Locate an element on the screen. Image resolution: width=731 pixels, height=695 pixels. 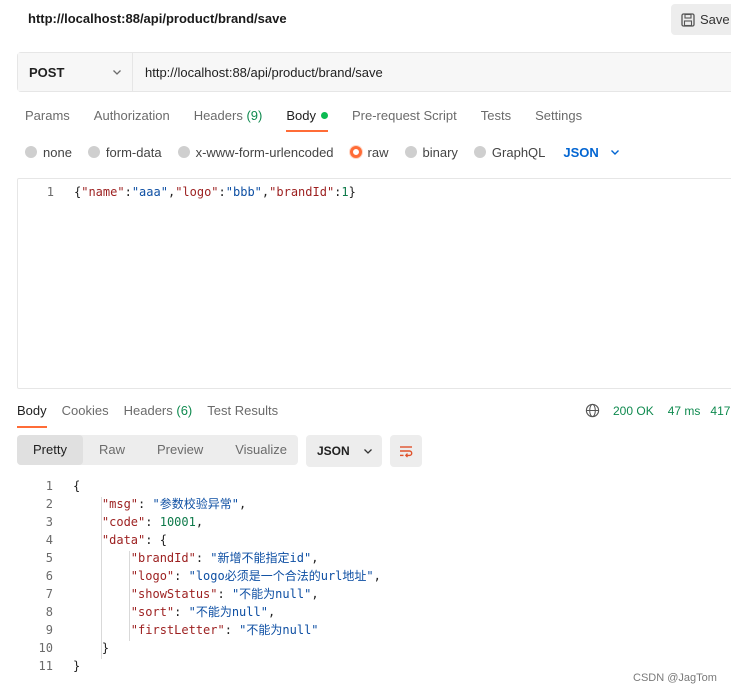
line-text: "firstLetter": "不能为null" is located at coordinates (224, 630).